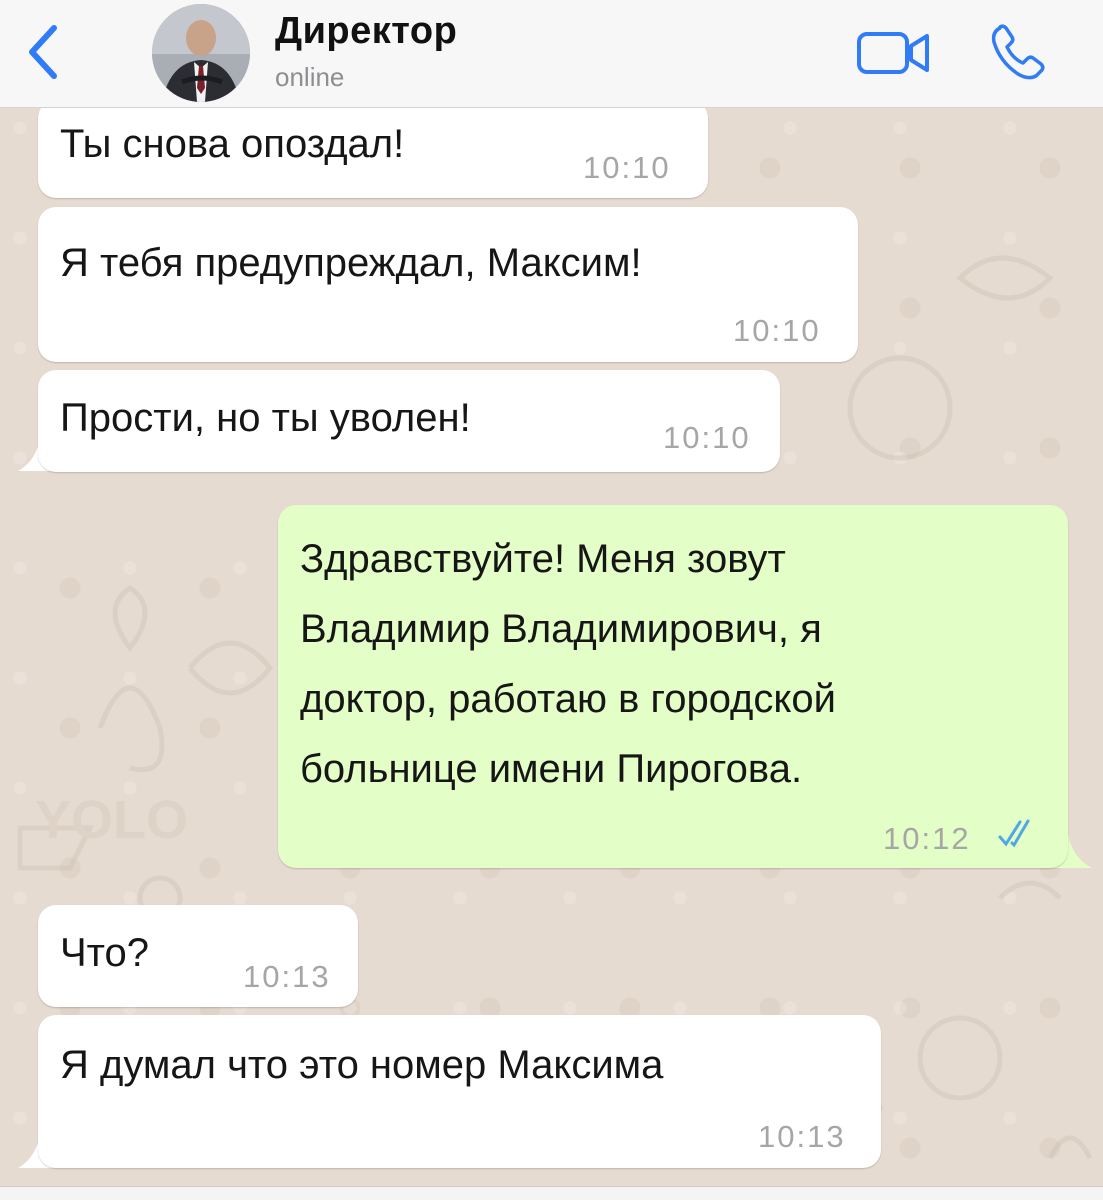 Image resolution: width=1103 pixels, height=1200 pixels. I want to click on message-line: доктор, работаю в городской, so click(568, 699).